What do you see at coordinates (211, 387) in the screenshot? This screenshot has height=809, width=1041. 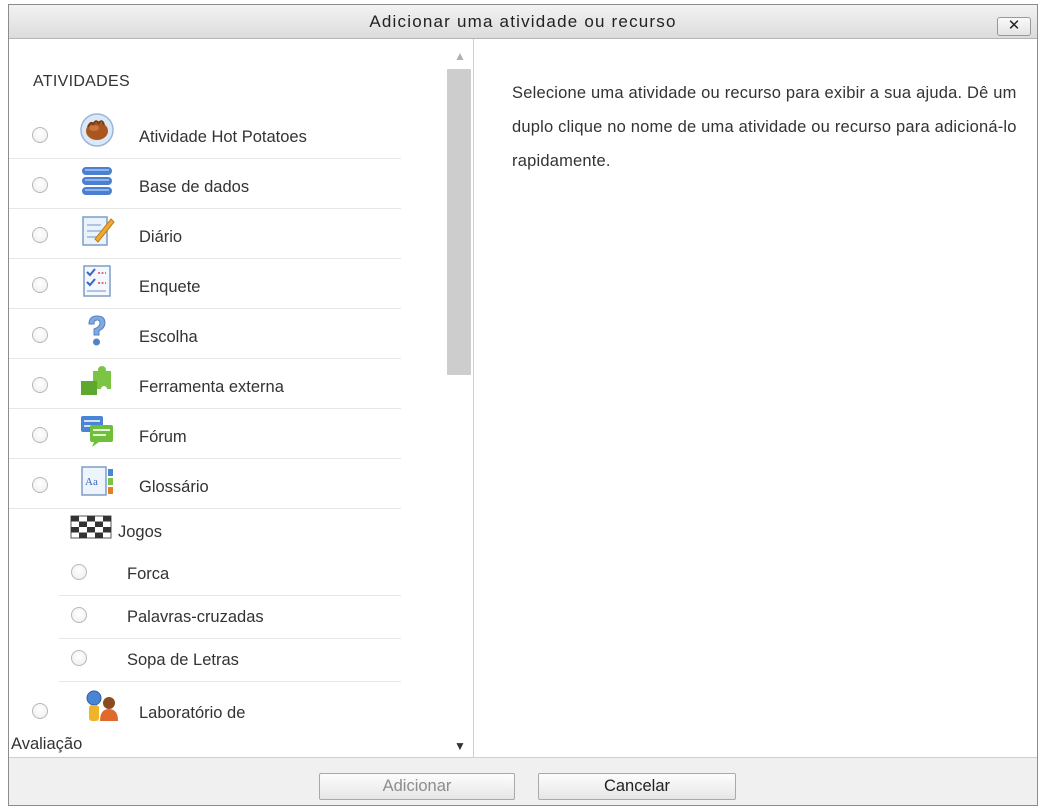 I see `option-label: Ferramenta externa` at bounding box center [211, 387].